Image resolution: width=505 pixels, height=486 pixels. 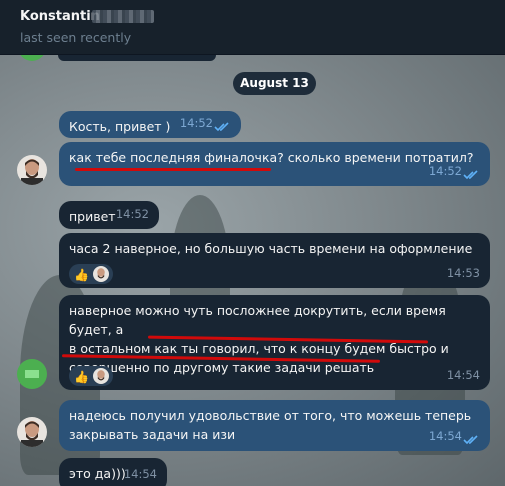 I want to click on message-time: 14:53, so click(x=463, y=273).